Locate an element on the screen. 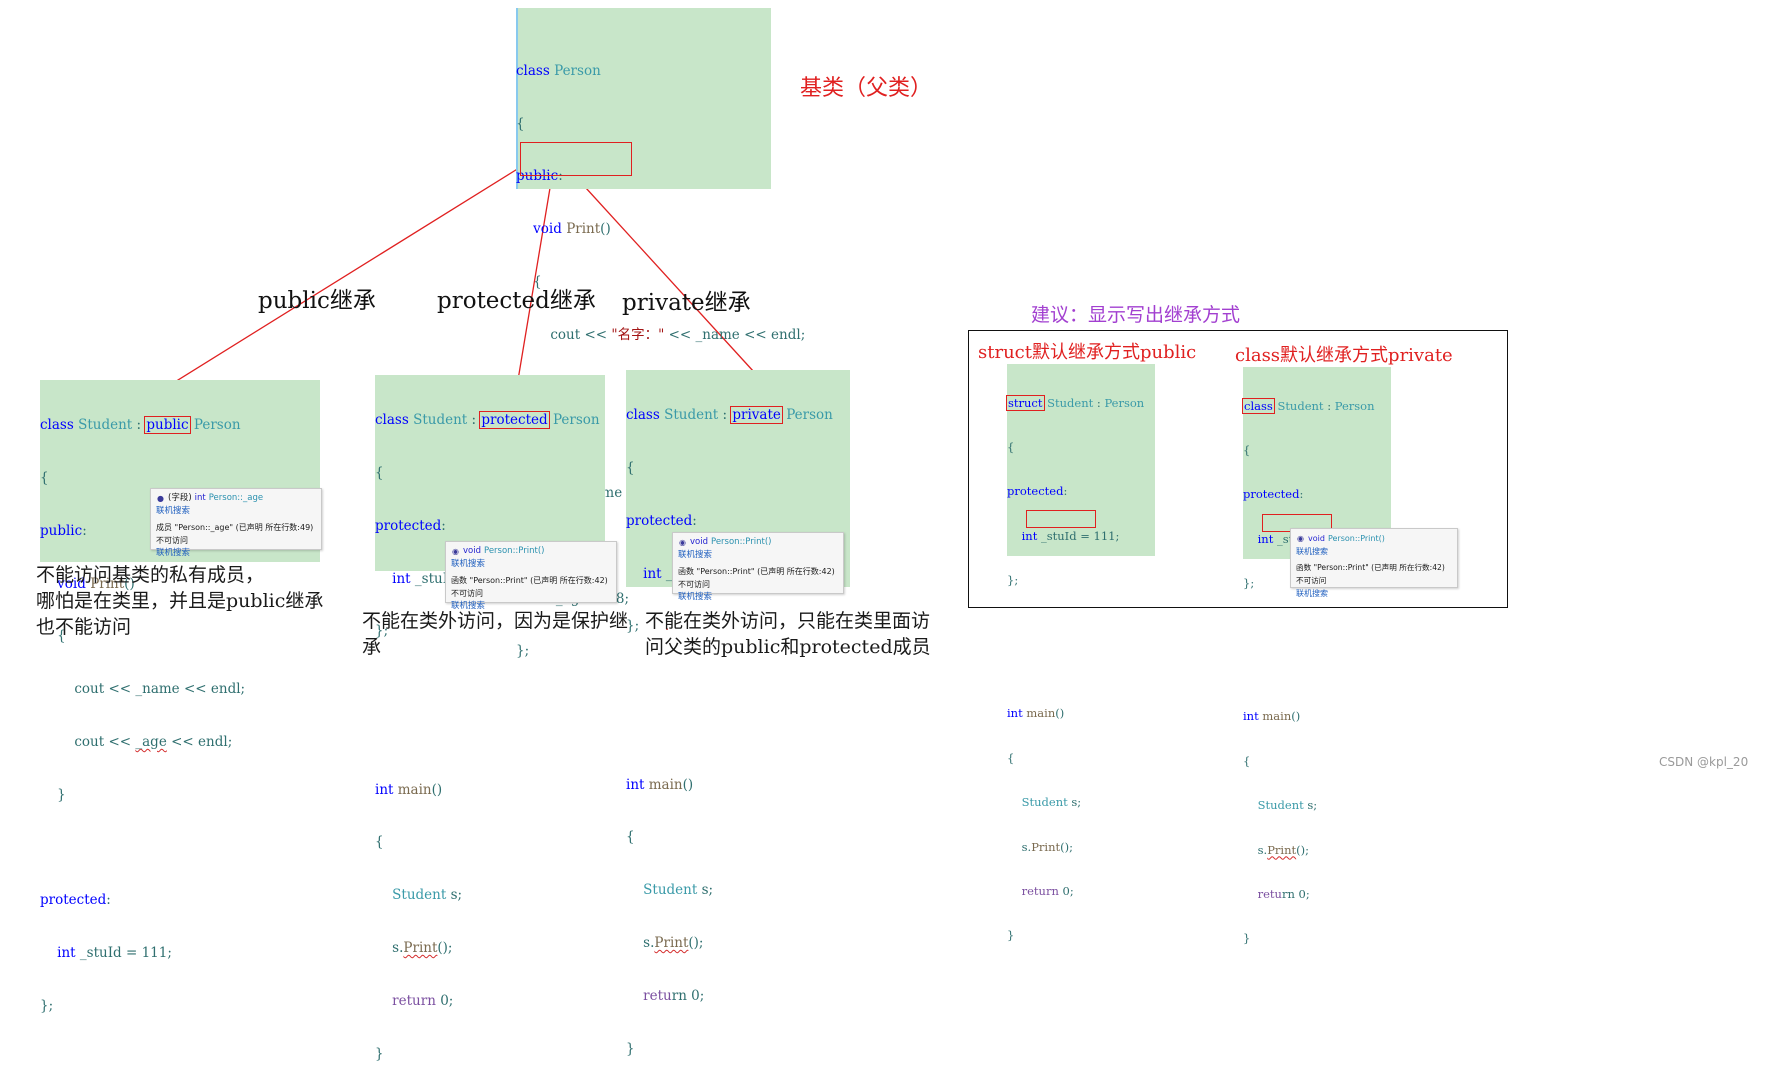  change-bar is located at coordinates (517, 98).